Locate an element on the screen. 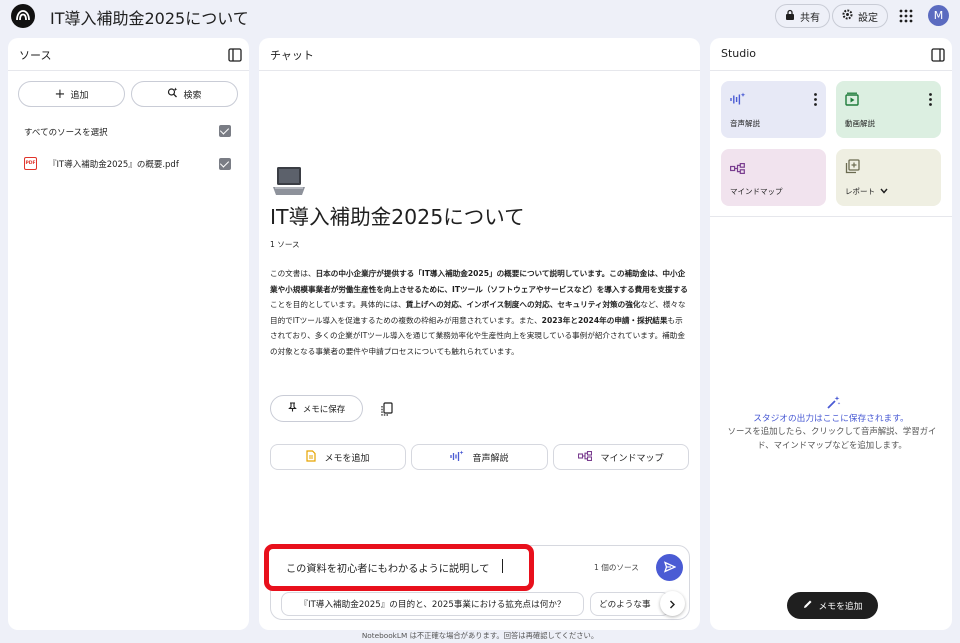 This screenshot has width=960, height=643. suggestion-chip: どのような事 is located at coordinates (630, 604).